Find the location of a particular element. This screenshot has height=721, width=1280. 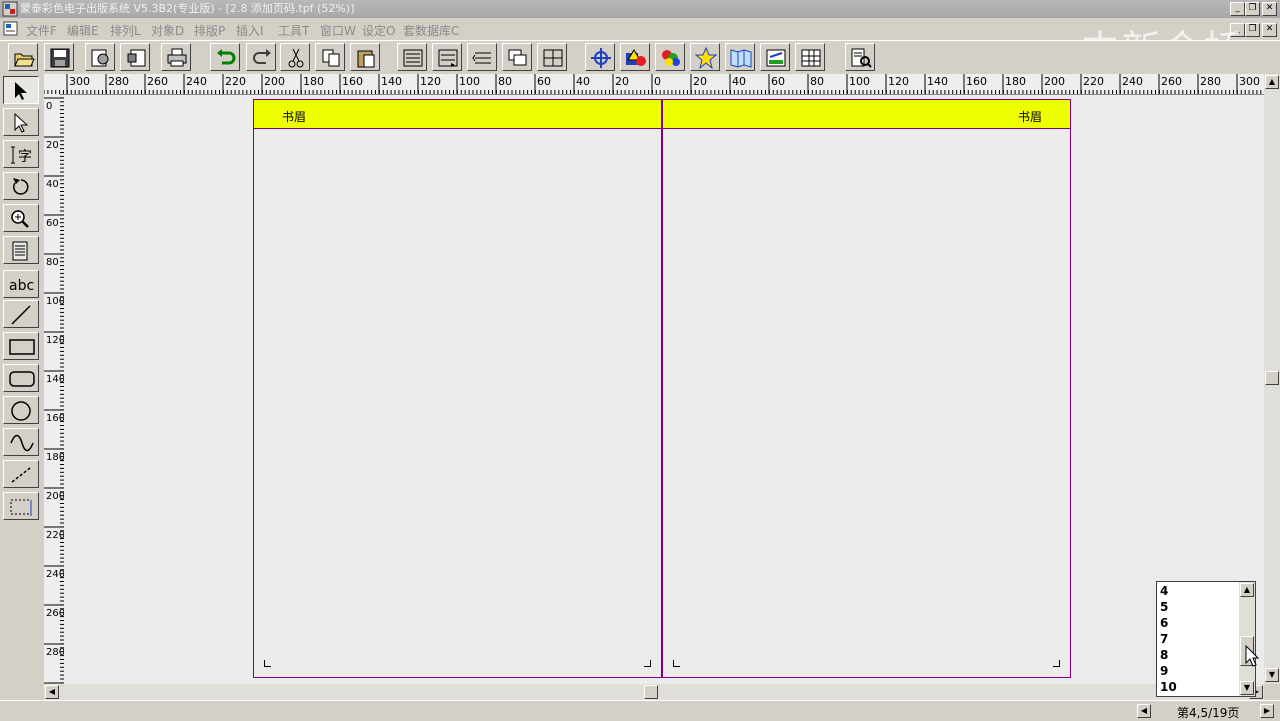

status-bar: ◀ 第4,5/19页 ▶ is located at coordinates (640, 710).